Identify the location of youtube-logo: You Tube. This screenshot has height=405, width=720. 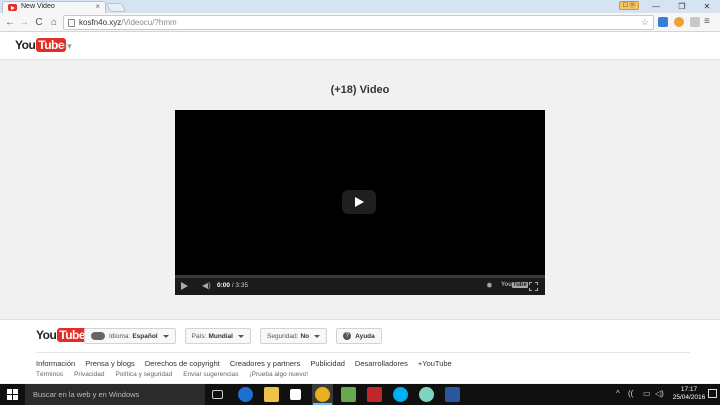
(41, 45).